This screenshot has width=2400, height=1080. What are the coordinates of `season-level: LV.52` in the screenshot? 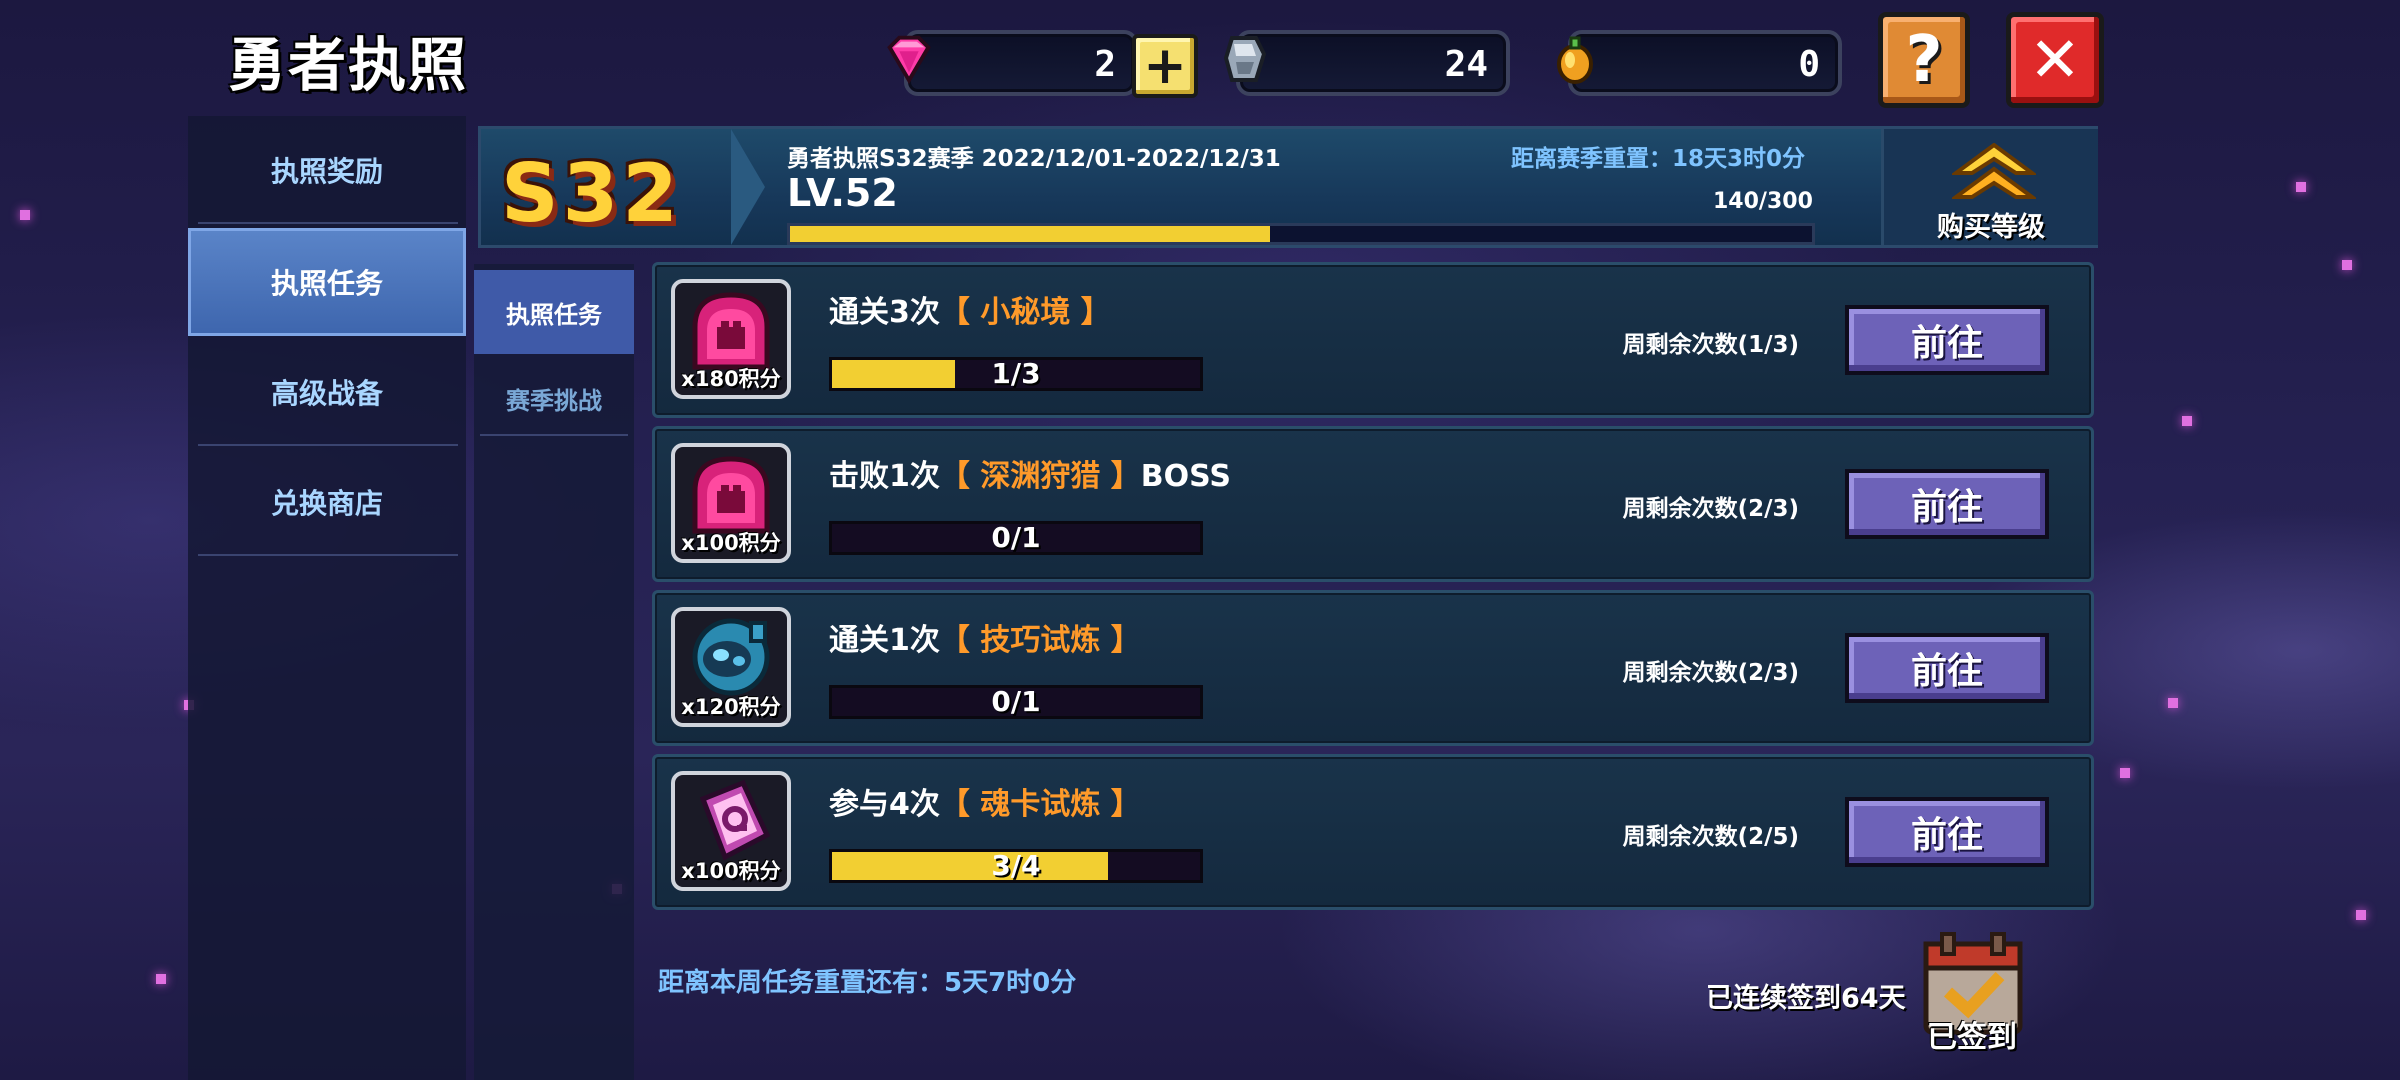 It's located at (842, 193).